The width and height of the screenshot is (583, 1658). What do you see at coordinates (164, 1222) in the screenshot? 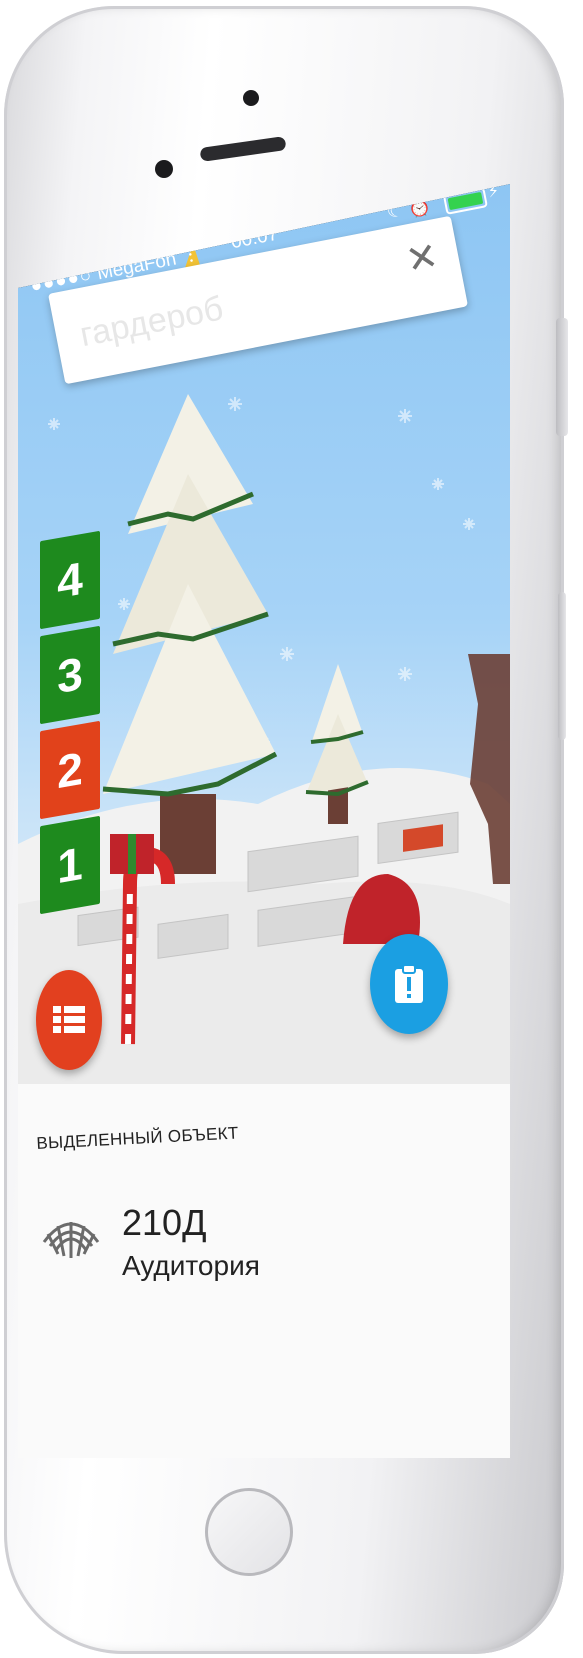
I see `object-code: 210Д` at bounding box center [164, 1222].